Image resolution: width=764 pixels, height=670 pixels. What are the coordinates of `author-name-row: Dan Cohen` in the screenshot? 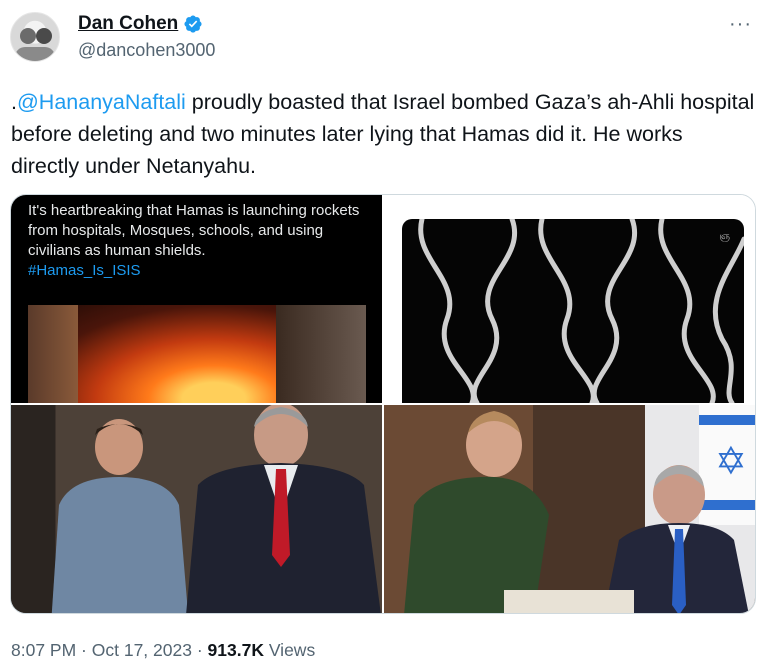 It's located at (140, 24).